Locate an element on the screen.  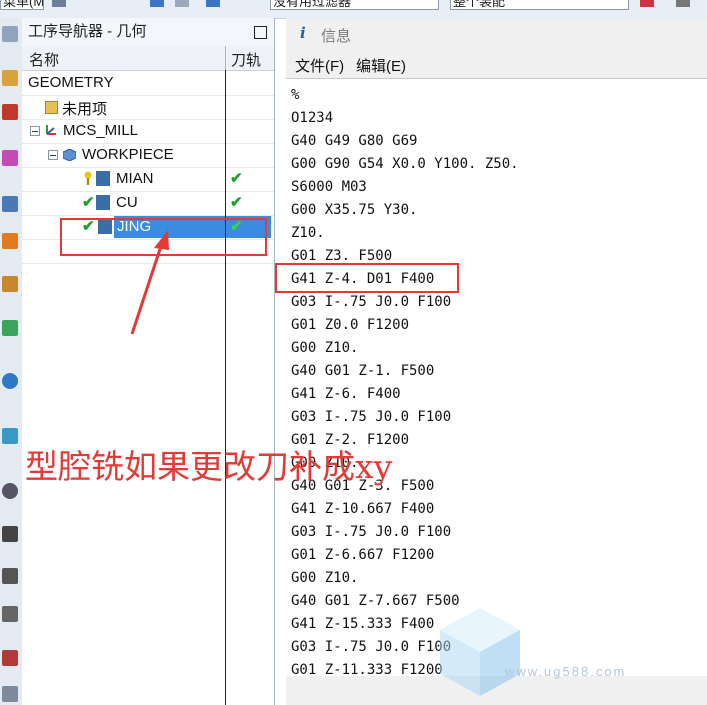
tree-row-label: WORKPIECE is located at coordinates (128, 154).